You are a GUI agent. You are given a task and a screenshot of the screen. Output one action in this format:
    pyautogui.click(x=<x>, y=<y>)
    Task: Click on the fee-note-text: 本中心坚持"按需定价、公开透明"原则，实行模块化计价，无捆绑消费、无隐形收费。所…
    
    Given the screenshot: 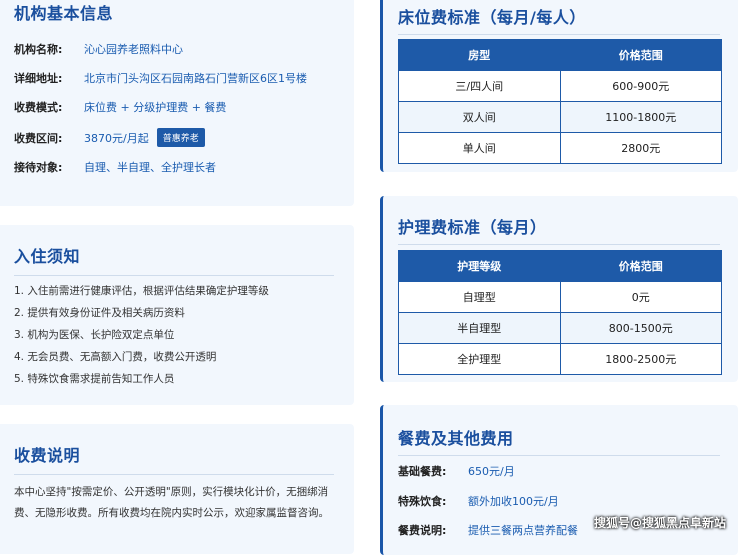 What is the action you would take?
    pyautogui.click(x=171, y=502)
    